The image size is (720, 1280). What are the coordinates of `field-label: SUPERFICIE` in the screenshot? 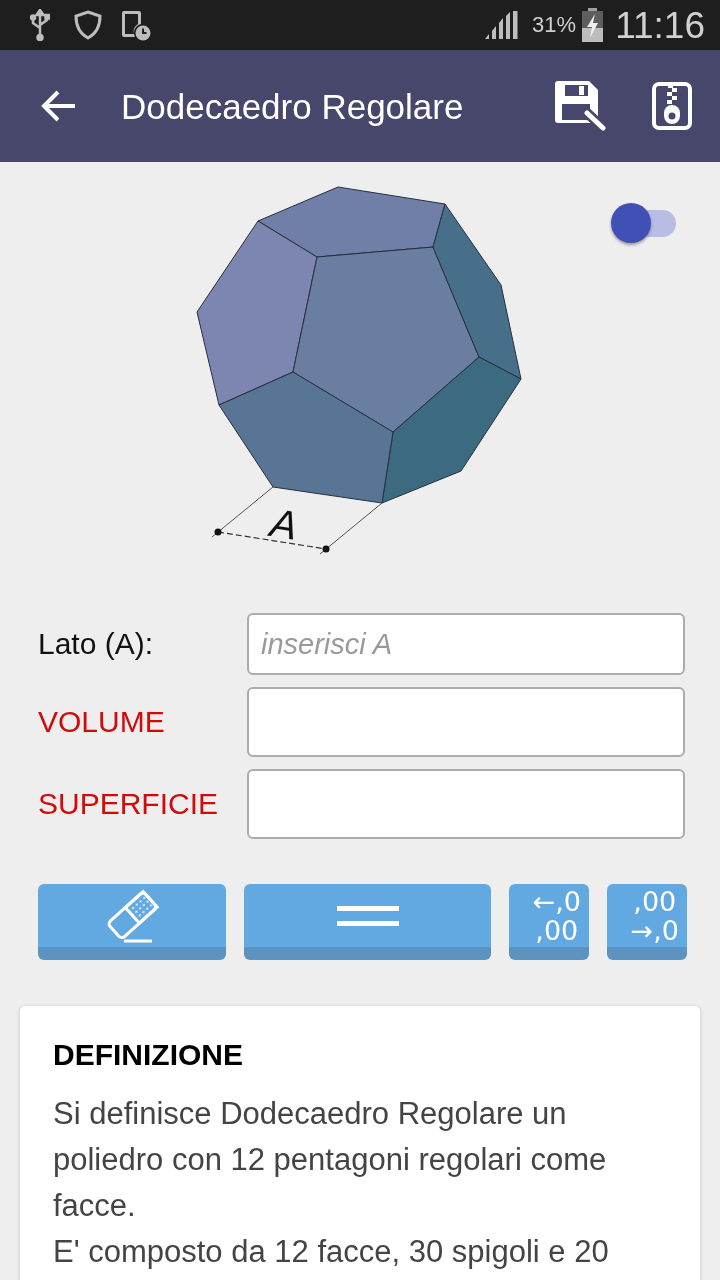 It's located at (129, 804).